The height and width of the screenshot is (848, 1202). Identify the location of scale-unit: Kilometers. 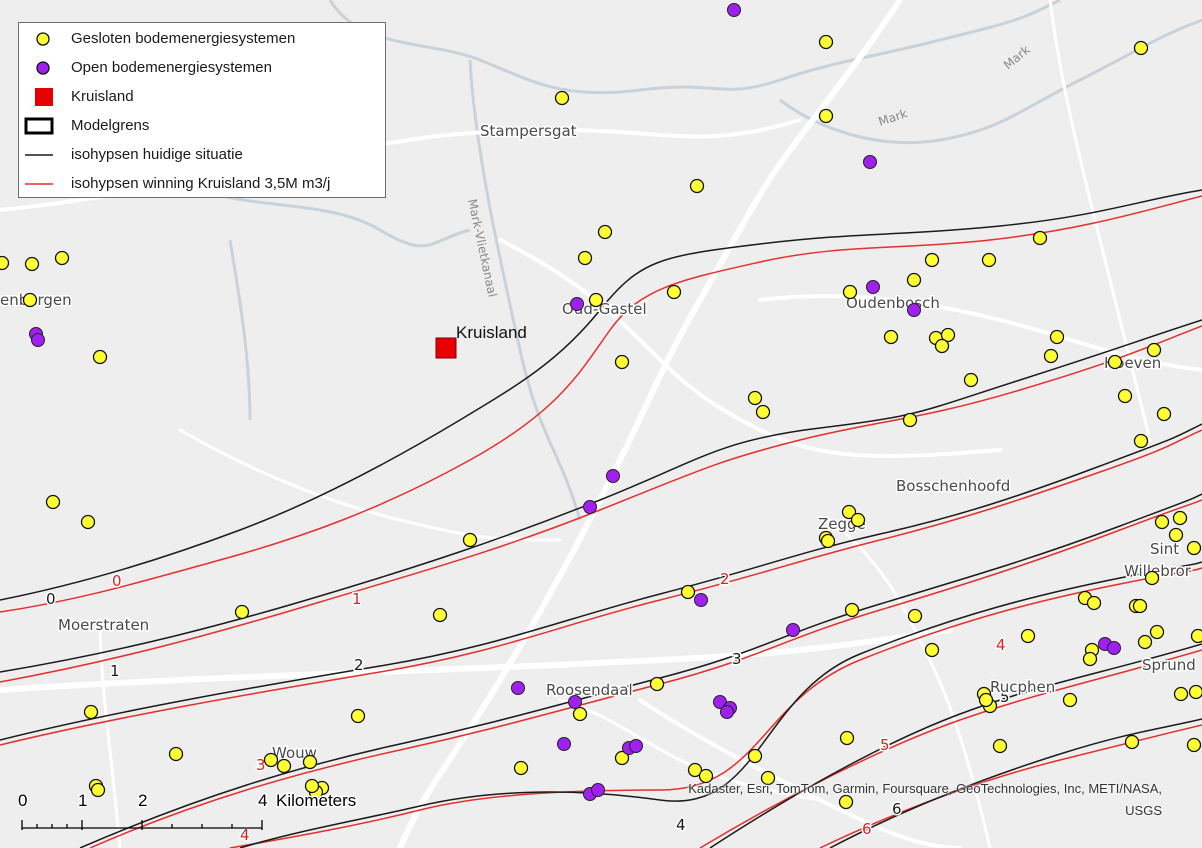
(316, 800).